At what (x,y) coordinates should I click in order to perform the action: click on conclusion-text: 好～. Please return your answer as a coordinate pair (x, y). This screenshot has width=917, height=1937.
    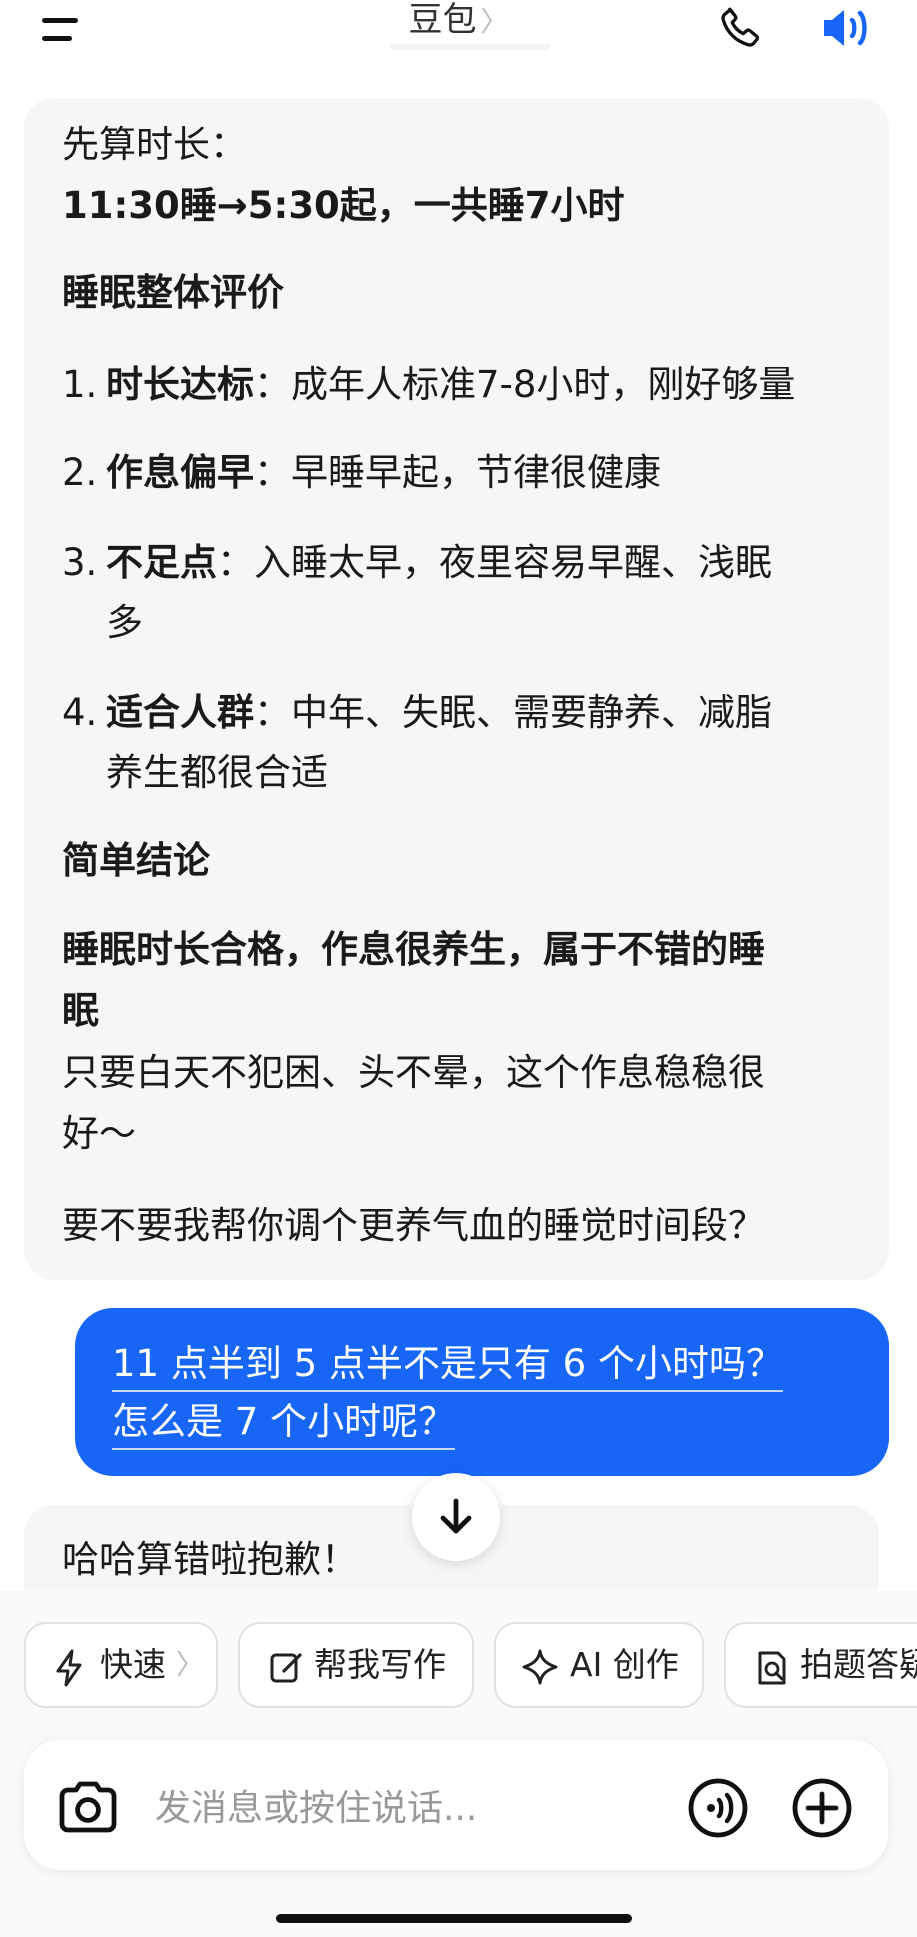
    Looking at the image, I should click on (99, 1133).